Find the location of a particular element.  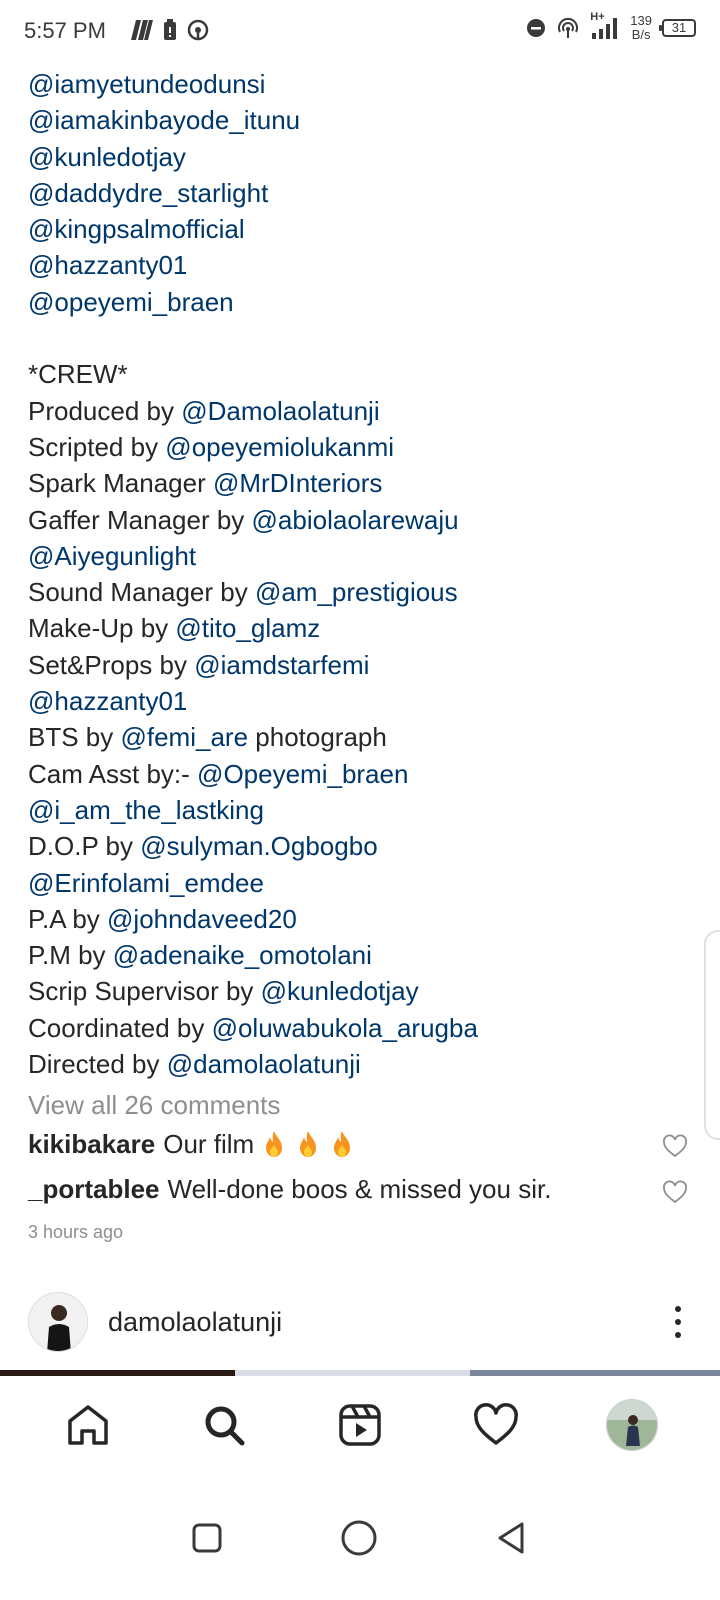

caption-line: @iamyetundeodunsi is located at coordinates (358, 84).